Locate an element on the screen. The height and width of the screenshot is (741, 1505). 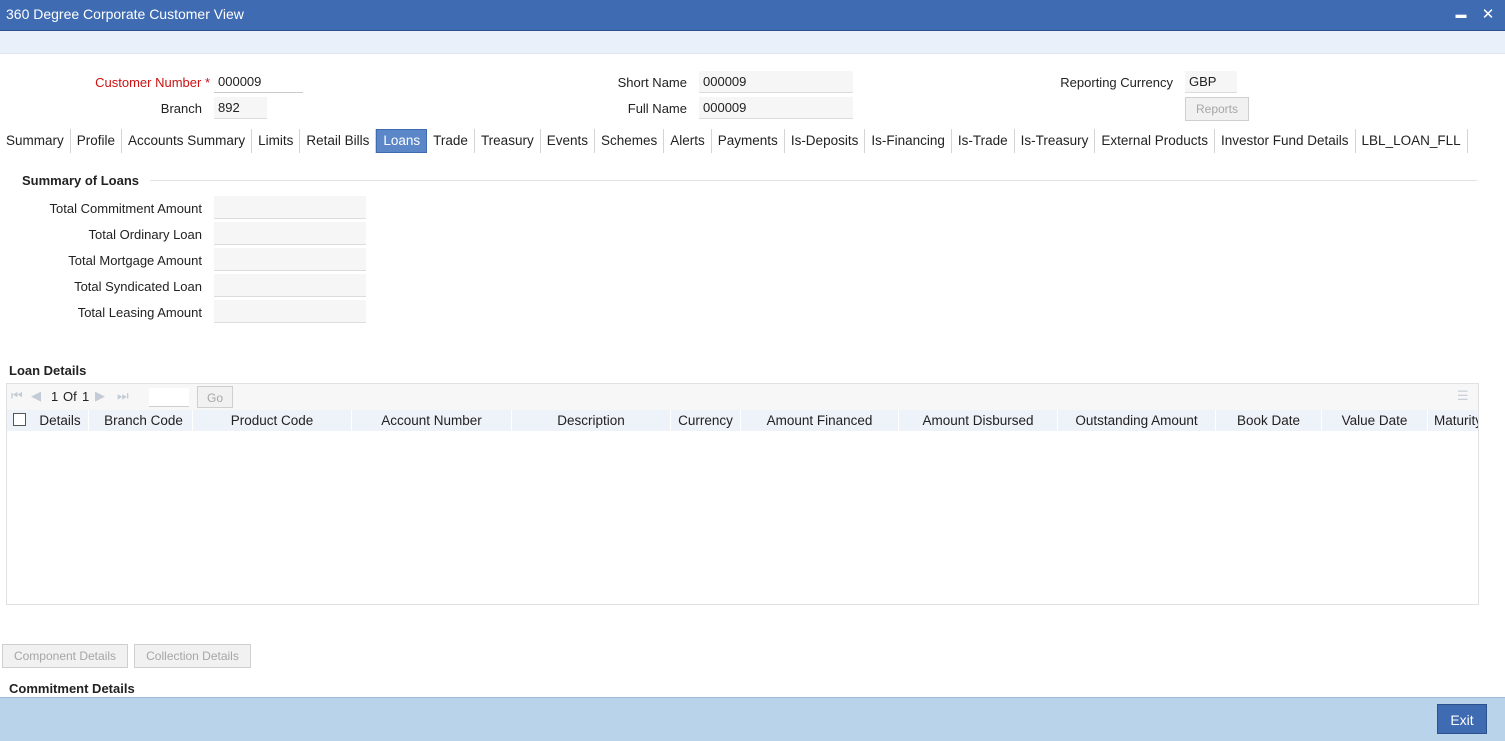
tab-profile: Profile is located at coordinates (97, 141).